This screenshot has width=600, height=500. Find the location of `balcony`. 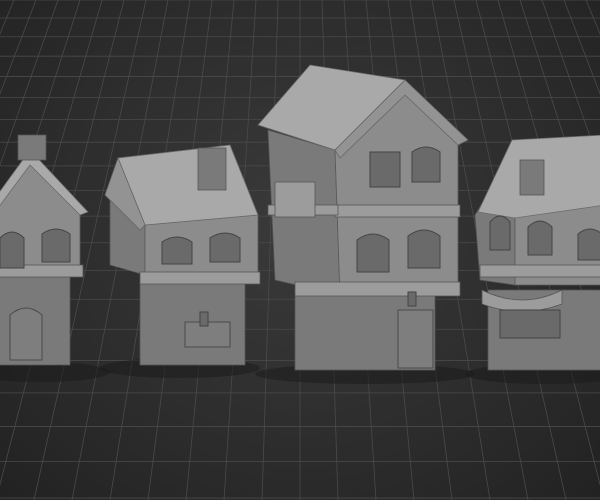

balcony is located at coordinates (295, 199).